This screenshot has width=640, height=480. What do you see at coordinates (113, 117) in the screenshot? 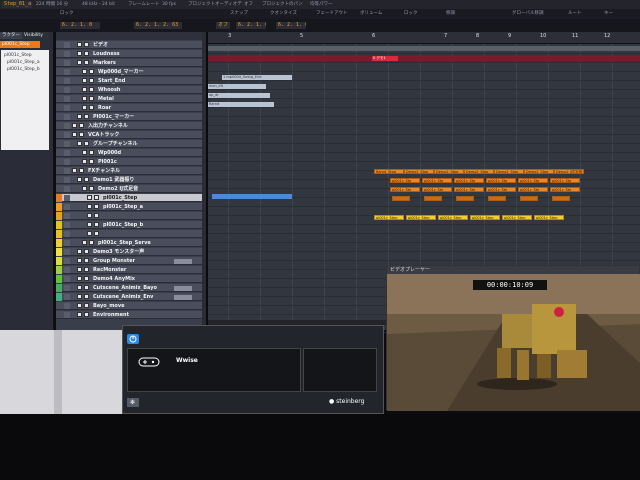
I see `track-name: Pl001c_マーカー` at bounding box center [113, 117].